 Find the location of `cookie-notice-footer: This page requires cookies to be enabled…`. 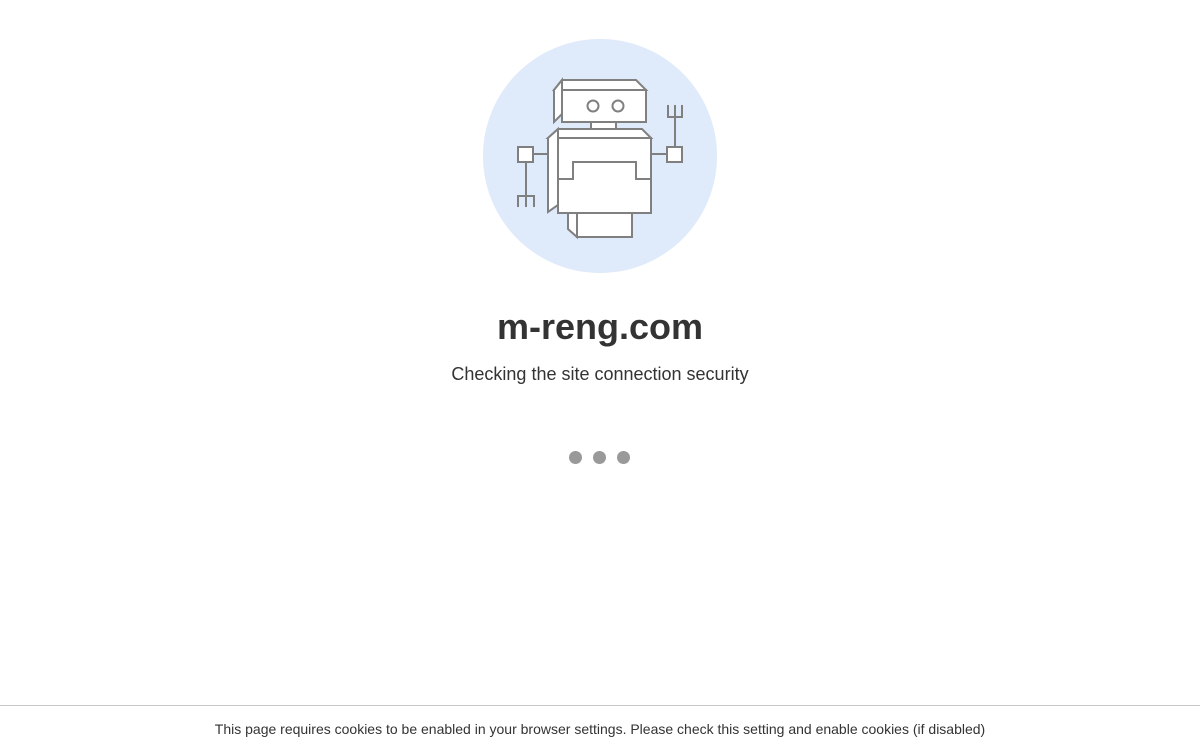

cookie-notice-footer: This page requires cookies to be enabled… is located at coordinates (600, 727).